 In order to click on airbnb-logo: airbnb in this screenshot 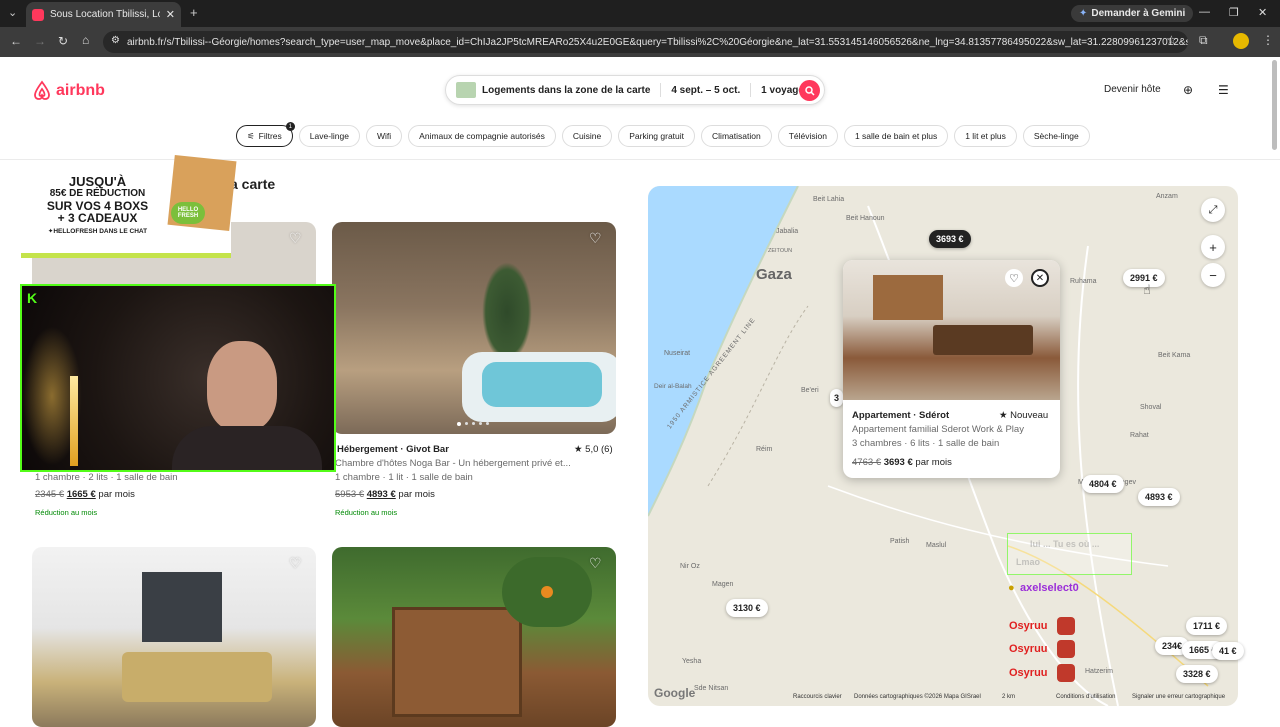, I will do `click(68, 90)`.